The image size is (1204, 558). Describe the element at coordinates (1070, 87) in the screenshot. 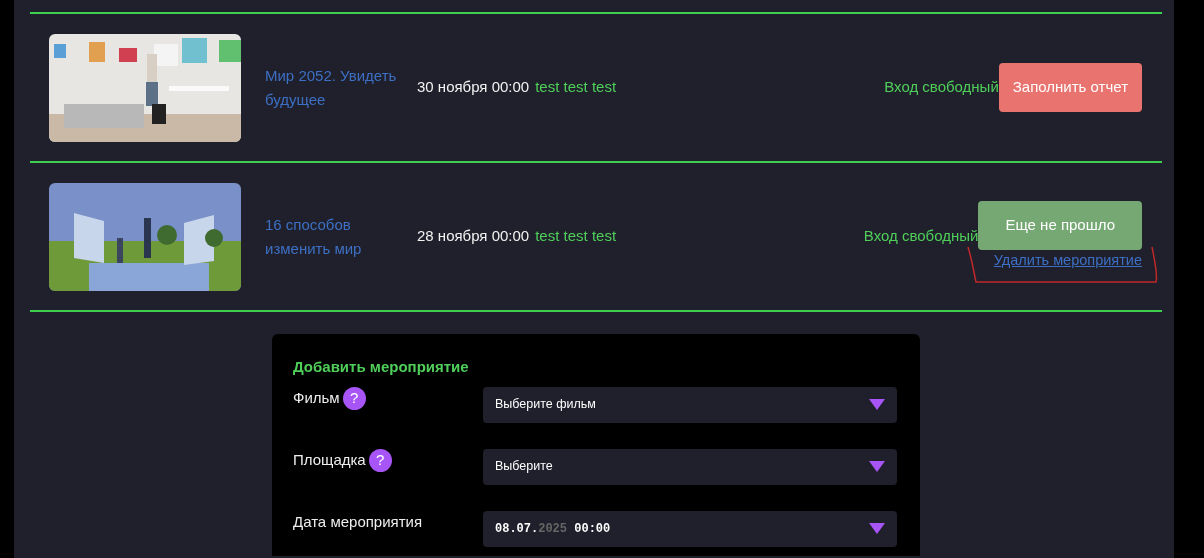

I see `fill-report-button: Заполнить отчет` at that location.